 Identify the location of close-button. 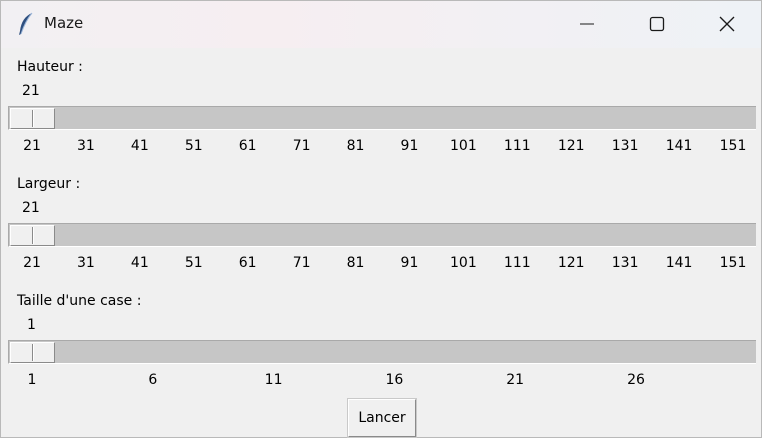
(727, 24).